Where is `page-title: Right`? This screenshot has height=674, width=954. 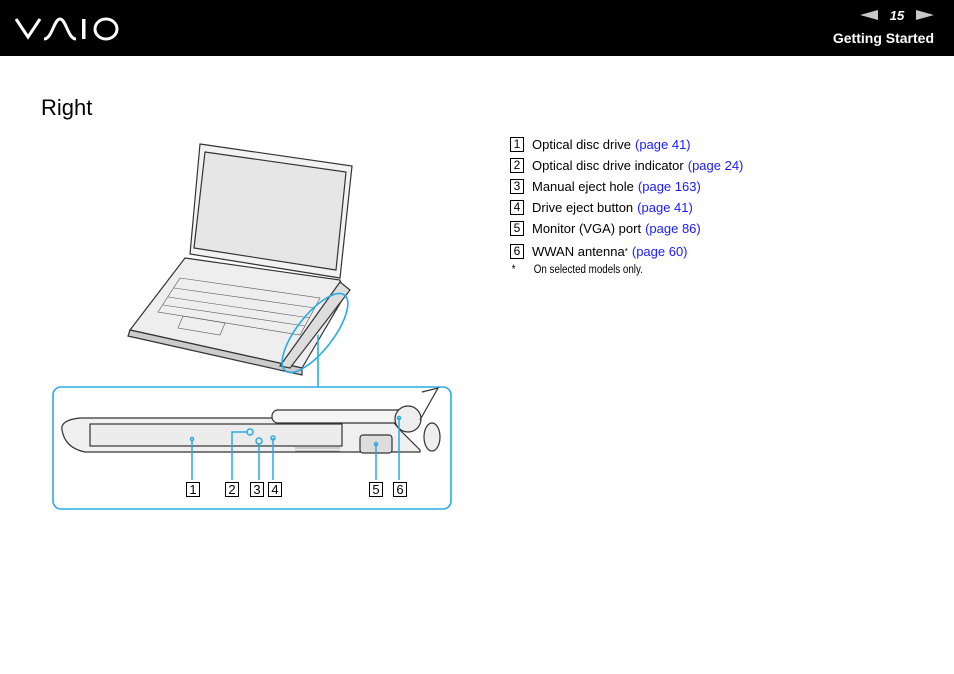
page-title: Right is located at coordinates (67, 107).